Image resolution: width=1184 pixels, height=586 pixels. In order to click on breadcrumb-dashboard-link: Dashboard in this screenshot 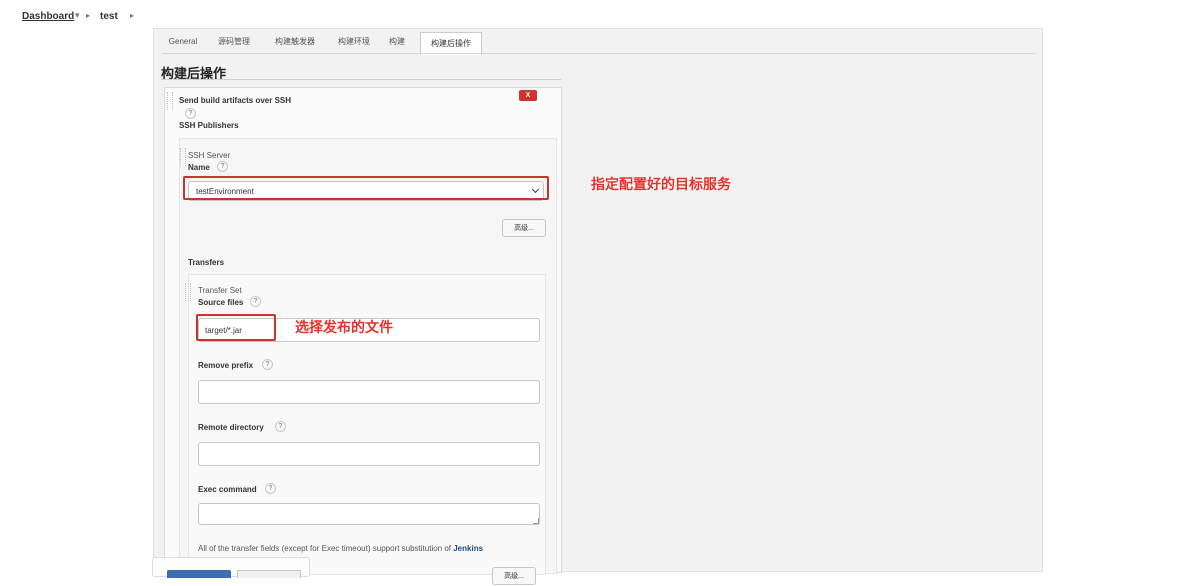, I will do `click(48, 16)`.